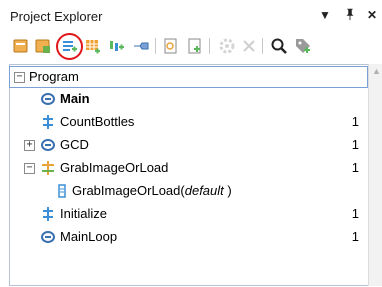 This screenshot has width=382, height=287. What do you see at coordinates (188, 77) in the screenshot?
I see `tree-root-program: − Program` at bounding box center [188, 77].